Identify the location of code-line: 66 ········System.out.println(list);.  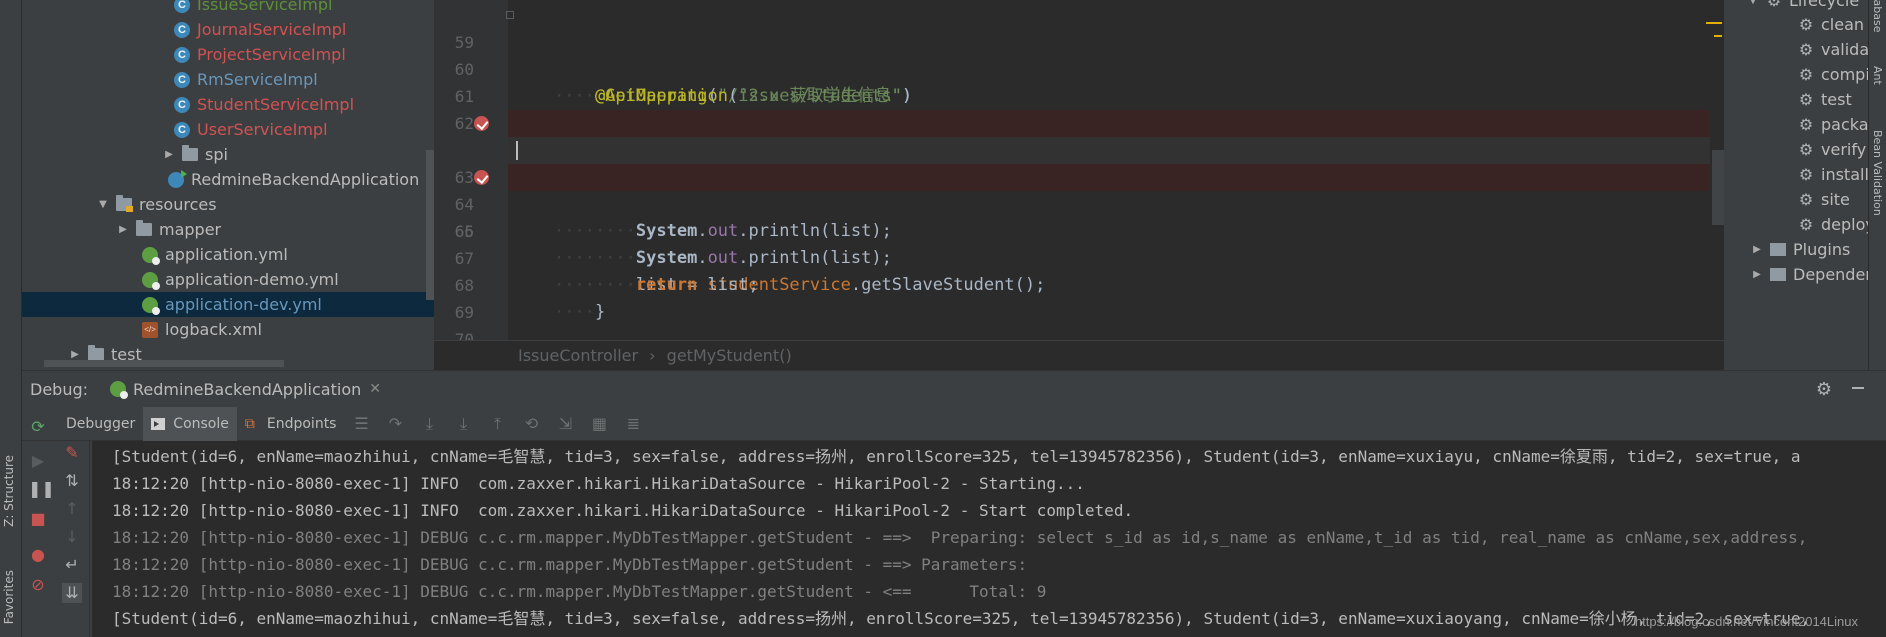
(1079, 229).